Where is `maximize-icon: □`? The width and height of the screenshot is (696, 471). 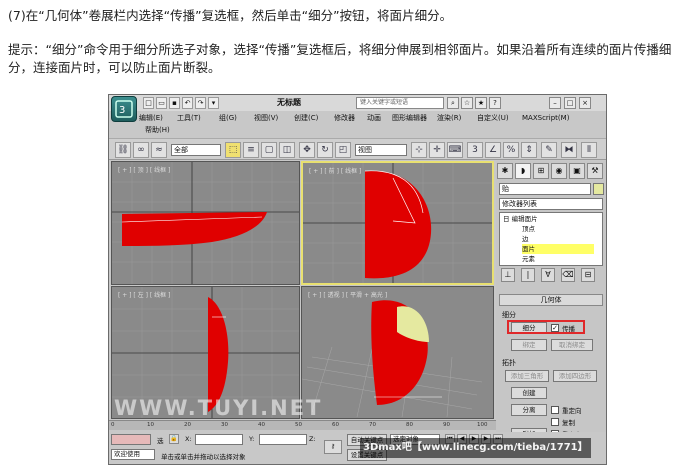
maximize-icon: □ is located at coordinates (570, 103).